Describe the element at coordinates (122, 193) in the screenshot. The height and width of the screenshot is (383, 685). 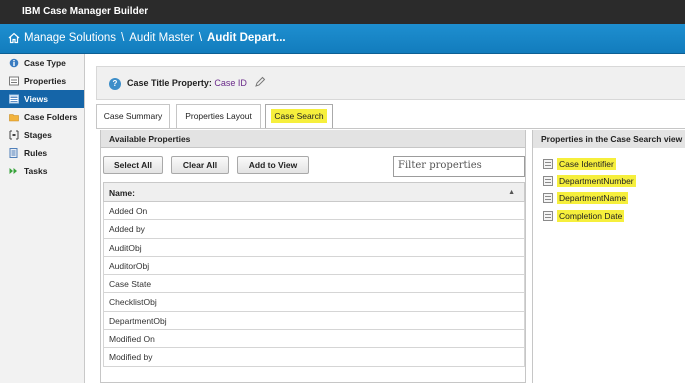
I see `column-name-label: Name:` at that location.